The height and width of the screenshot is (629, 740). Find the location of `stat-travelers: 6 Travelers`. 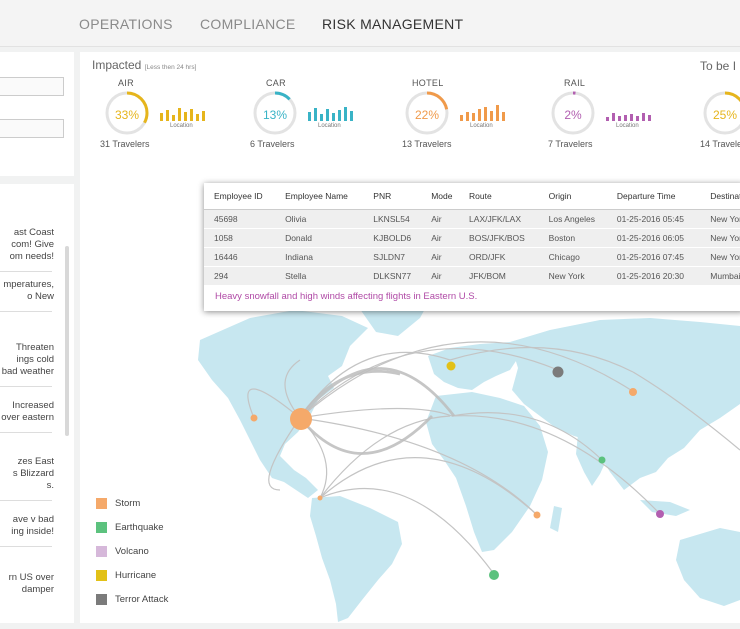

stat-travelers: 6 Travelers is located at coordinates (272, 144).